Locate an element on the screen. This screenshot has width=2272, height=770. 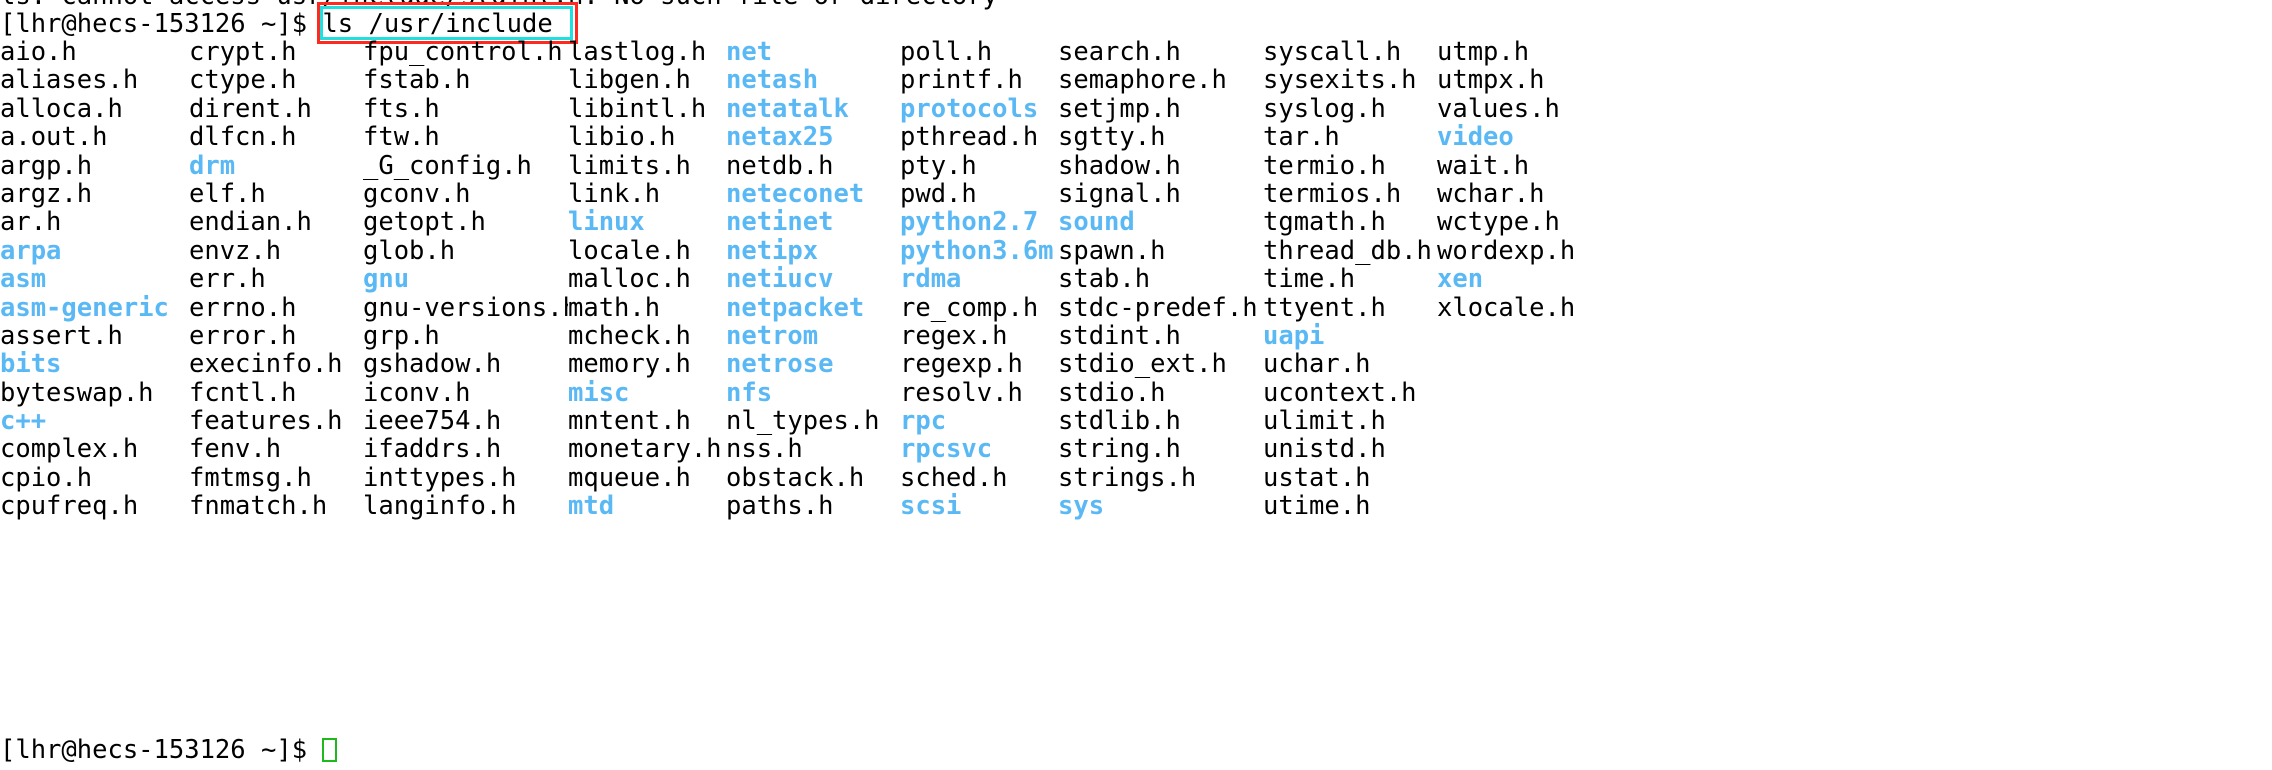
ls-entry-file: fnmatch.h is located at coordinates (258, 506).